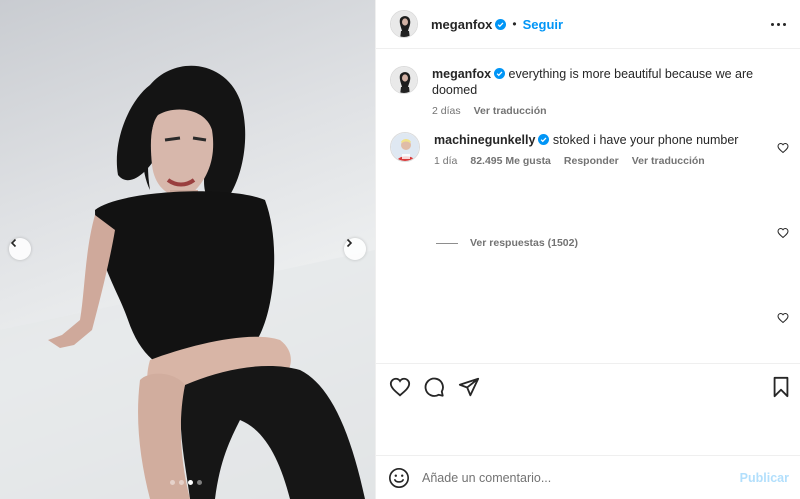 This screenshot has height=499, width=800. Describe the element at coordinates (399, 478) in the screenshot. I see `emoji-icon` at that location.